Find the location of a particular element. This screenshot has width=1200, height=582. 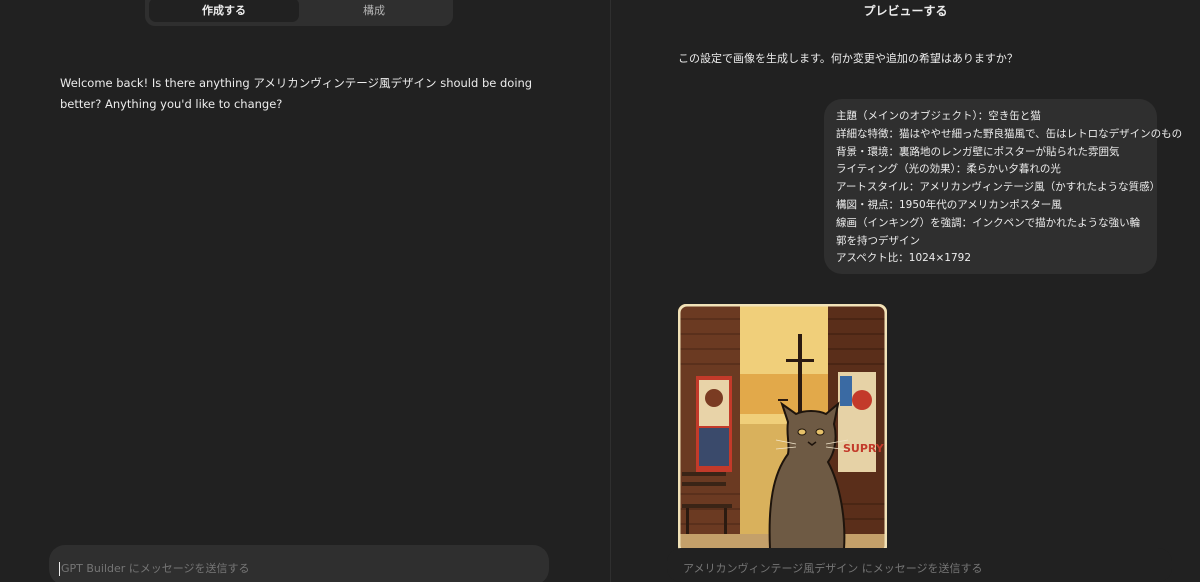

builder-tabs: 作成する 構成 is located at coordinates (299, 13).